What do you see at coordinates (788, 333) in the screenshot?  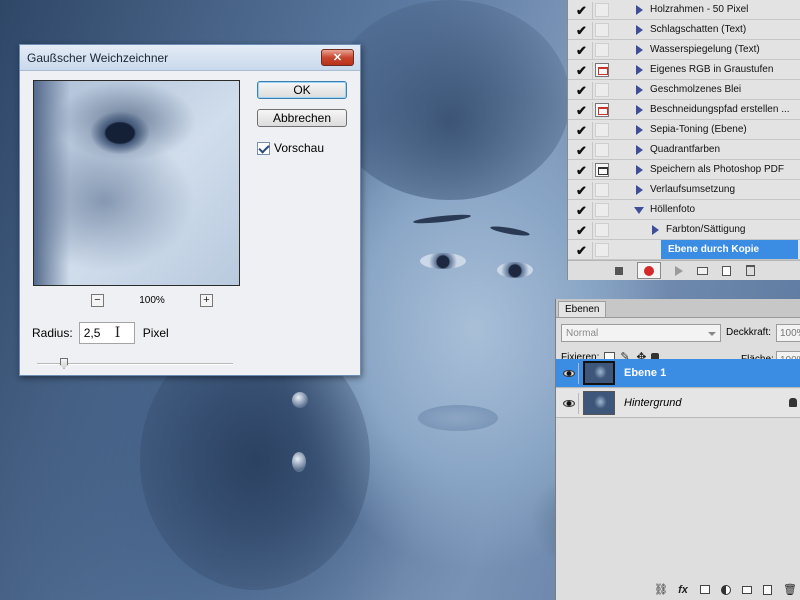 I see `opacity-field: 100%` at bounding box center [788, 333].